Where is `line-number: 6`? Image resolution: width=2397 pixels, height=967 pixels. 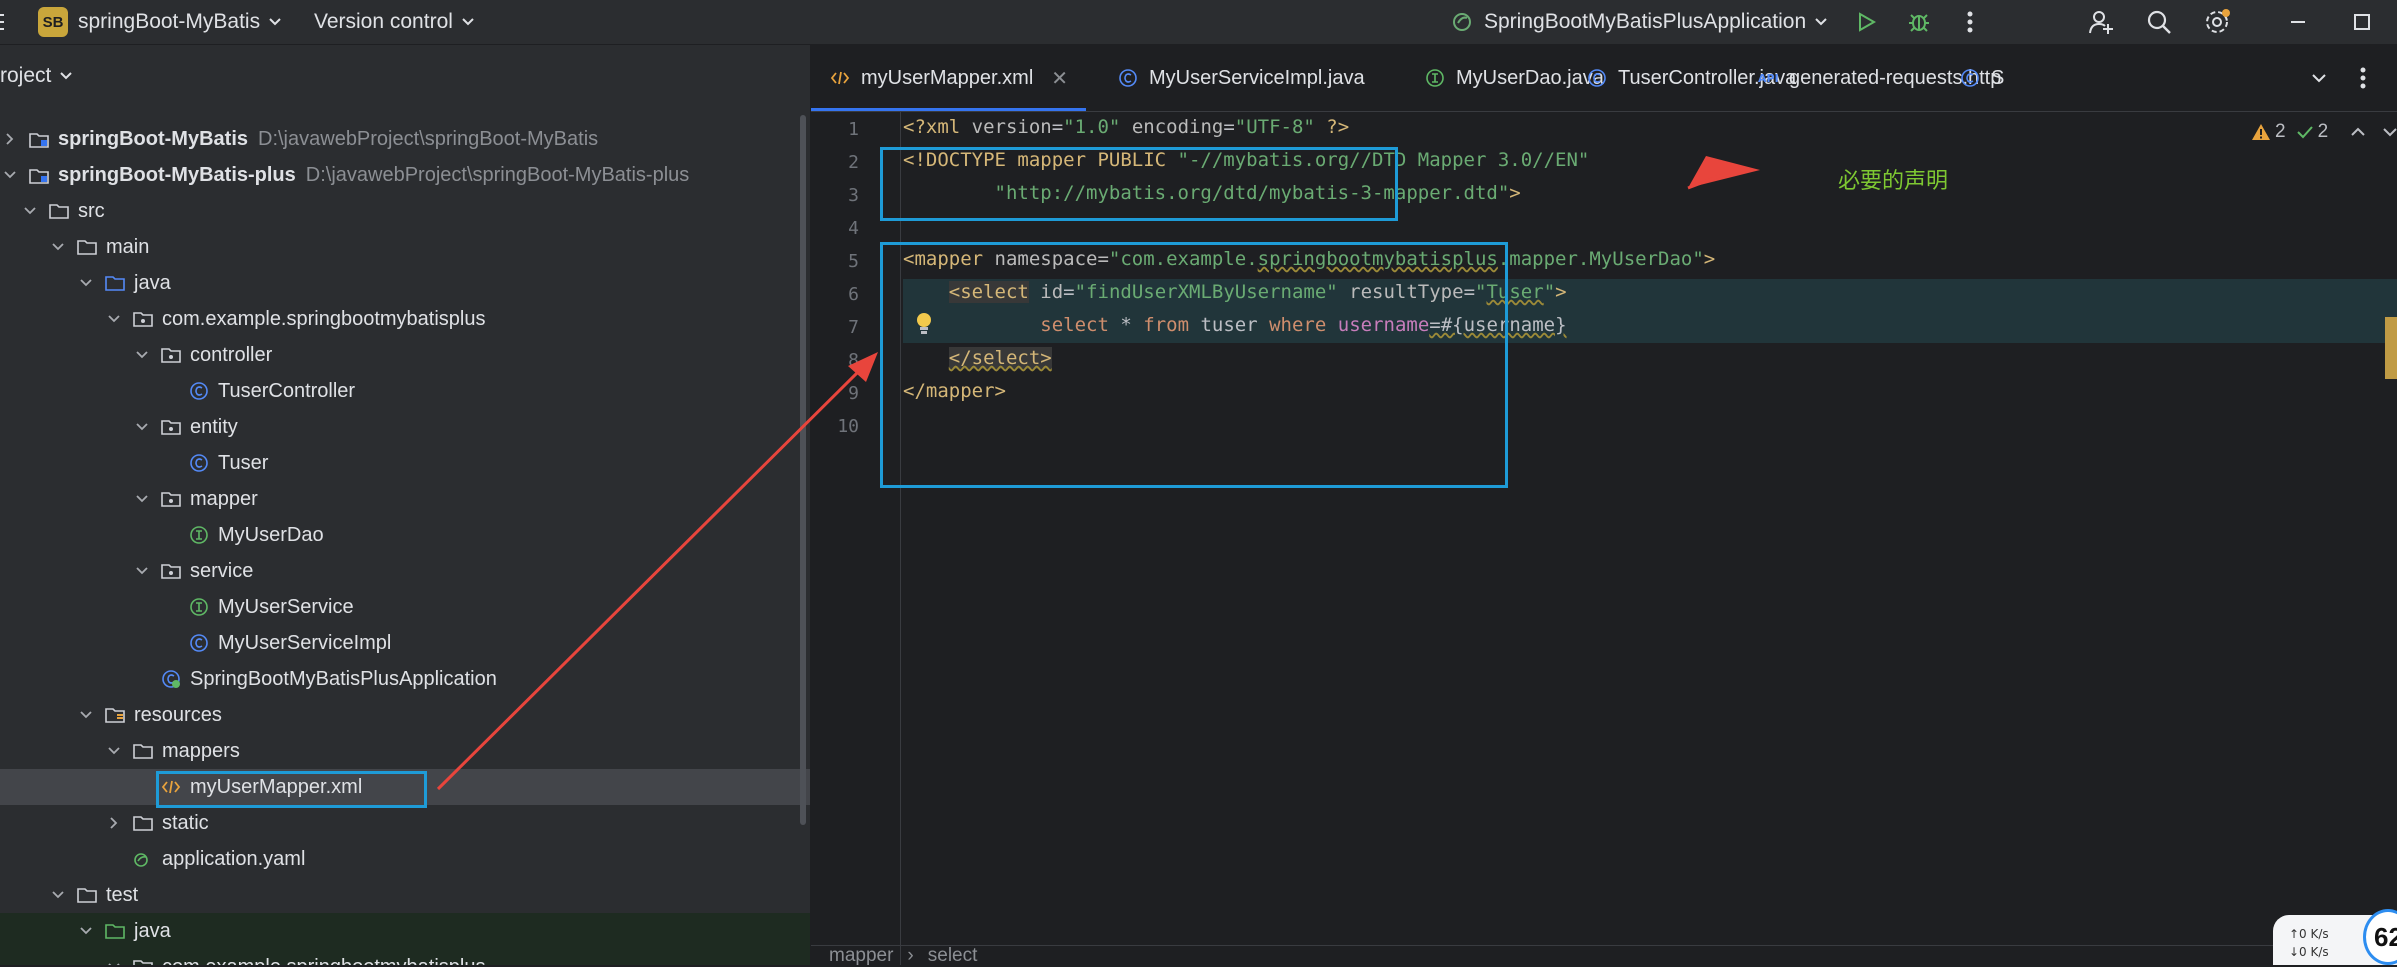
line-number: 6 is located at coordinates (835, 294).